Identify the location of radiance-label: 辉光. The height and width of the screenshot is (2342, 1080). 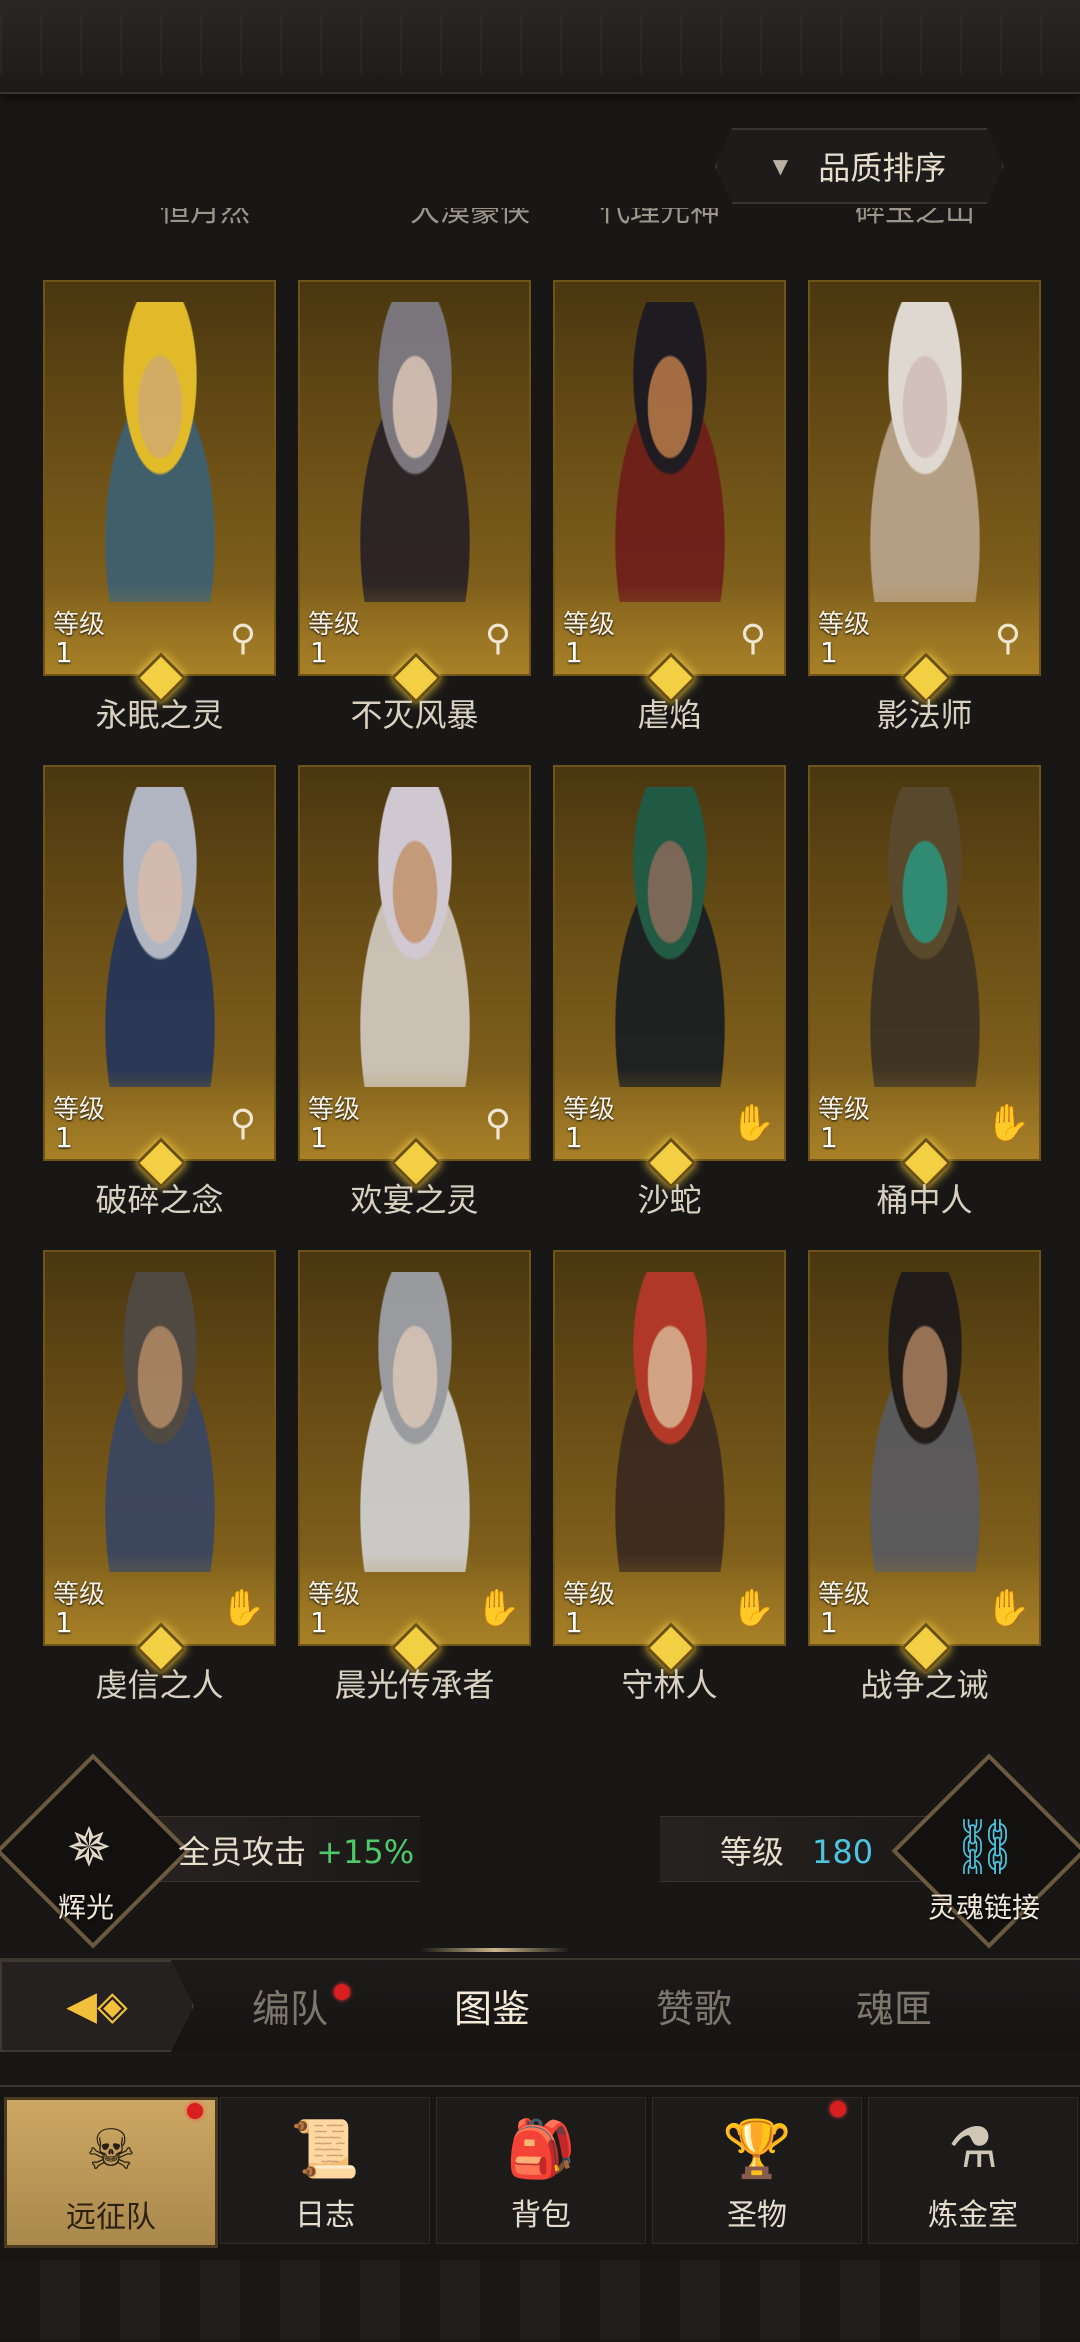
(86, 1907).